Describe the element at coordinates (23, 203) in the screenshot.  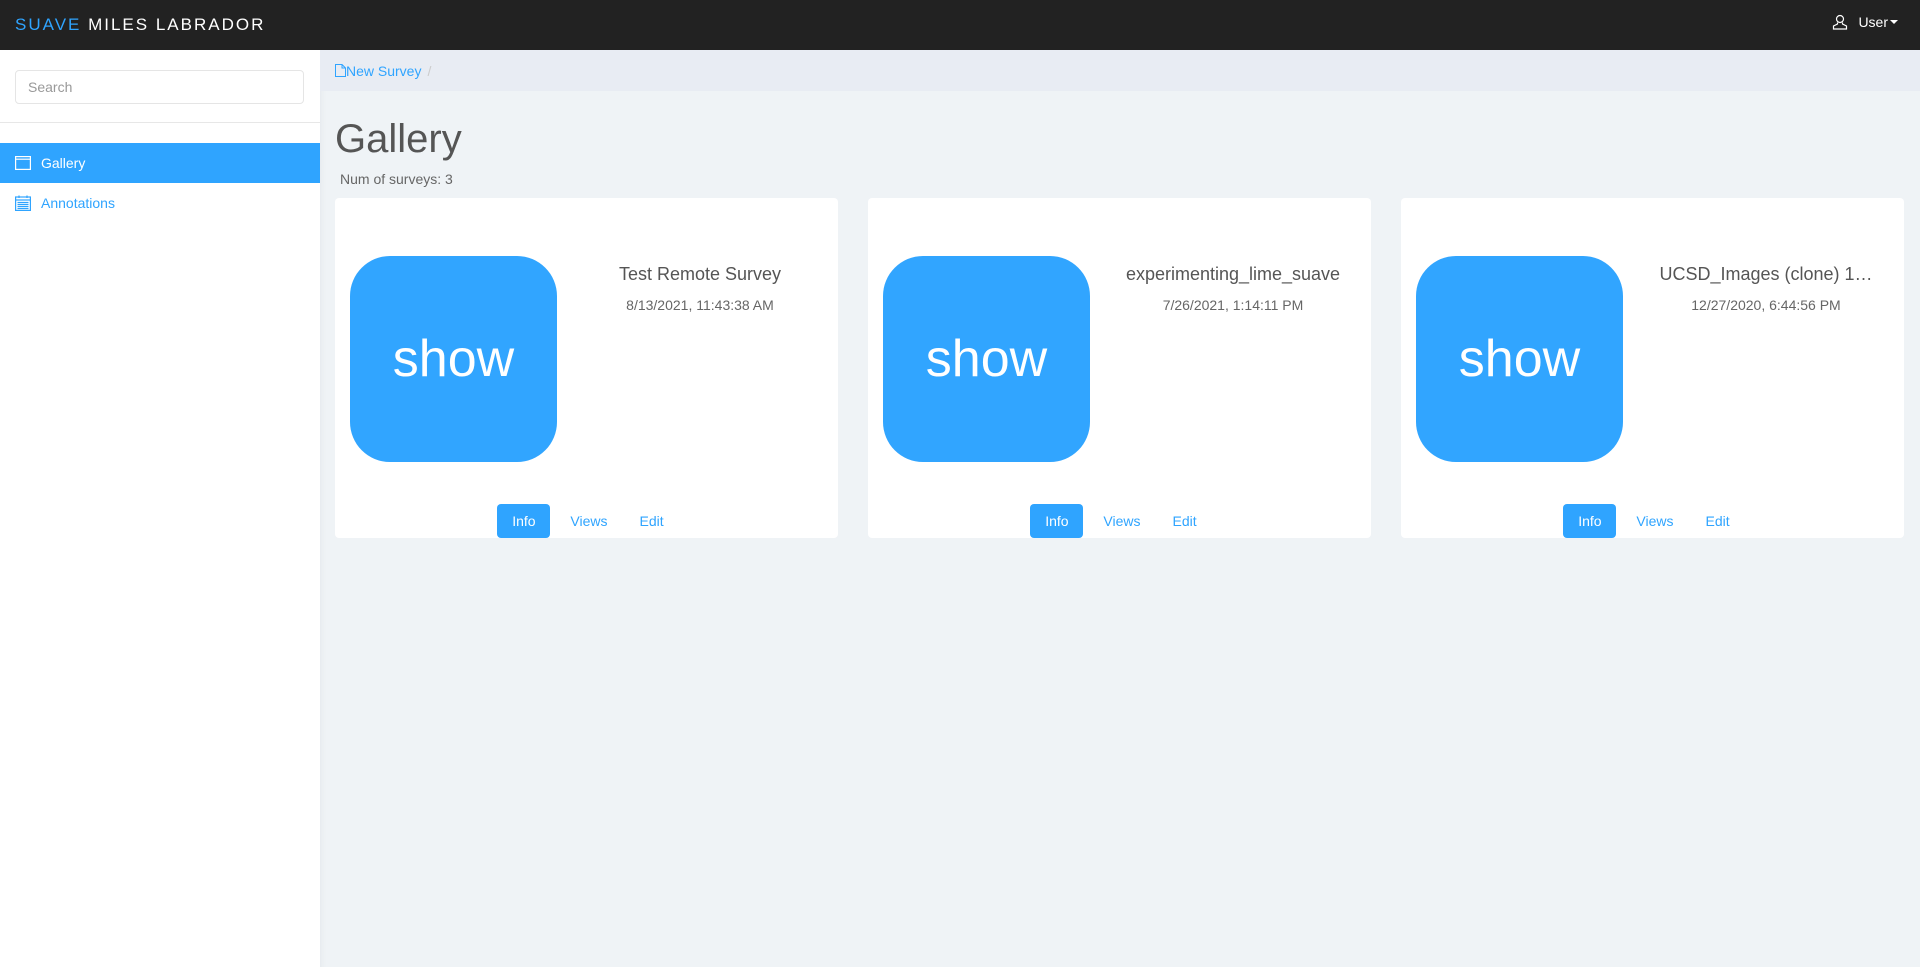
I see `calendar-icon` at that location.